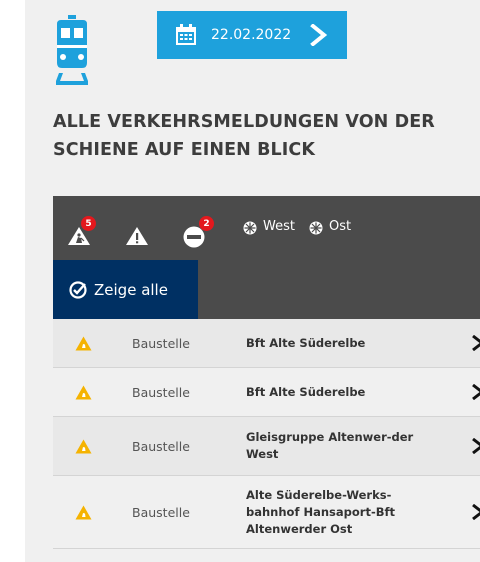 This screenshot has height=562, width=480. Describe the element at coordinates (78, 289) in the screenshot. I see `check-circle-icon` at that location.